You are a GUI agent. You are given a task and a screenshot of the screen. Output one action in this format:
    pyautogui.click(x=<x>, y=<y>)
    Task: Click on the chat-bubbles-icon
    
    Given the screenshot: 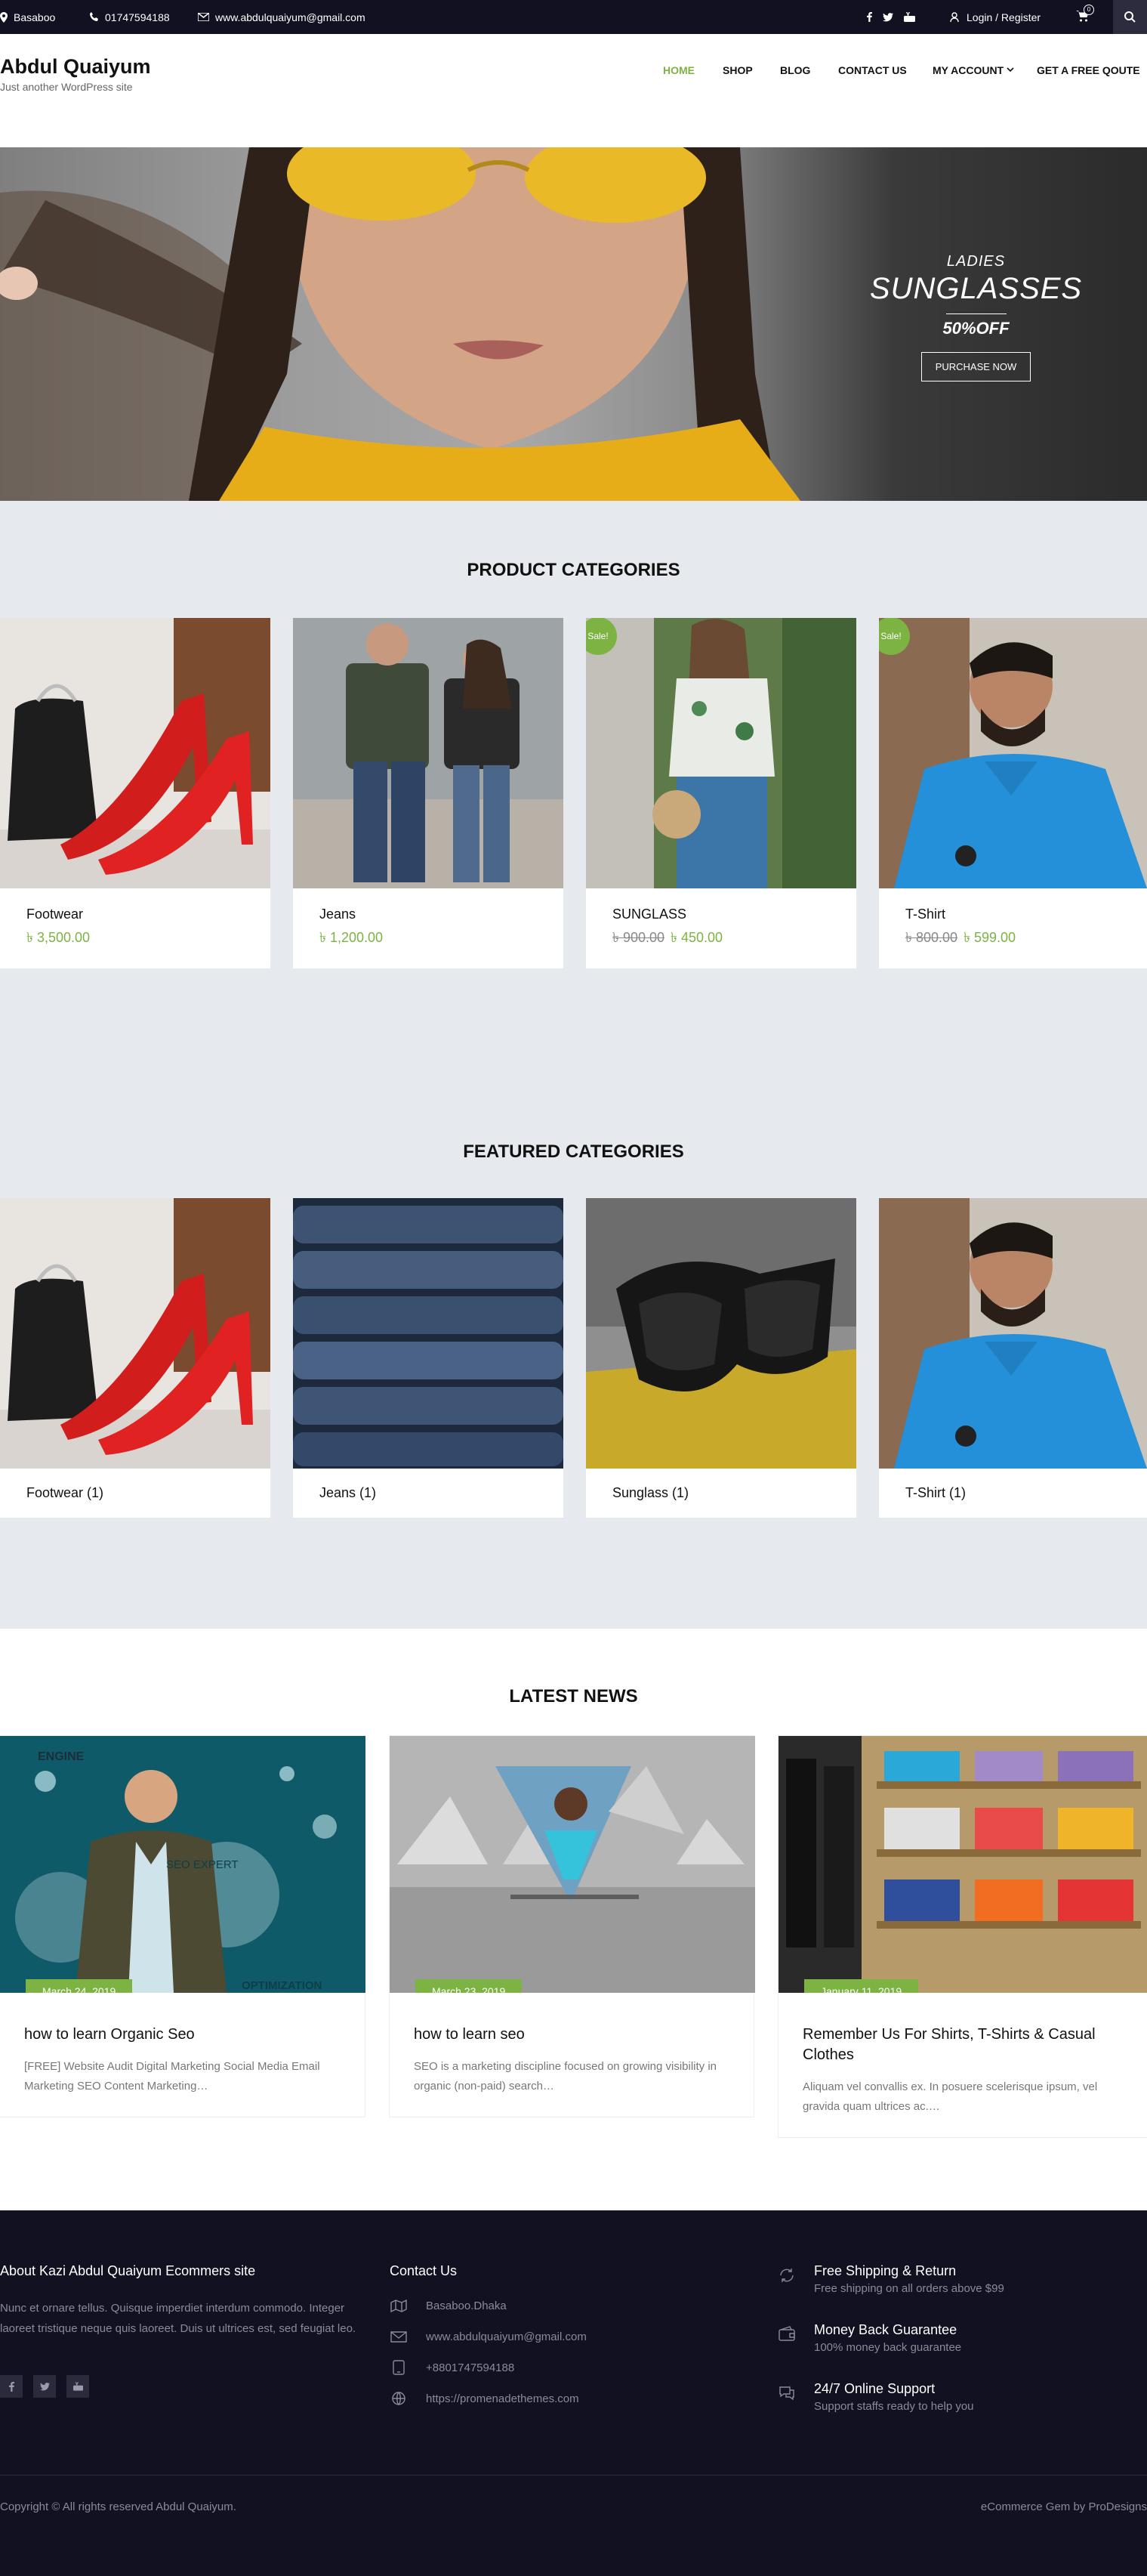 What is the action you would take?
    pyautogui.click(x=786, y=2393)
    